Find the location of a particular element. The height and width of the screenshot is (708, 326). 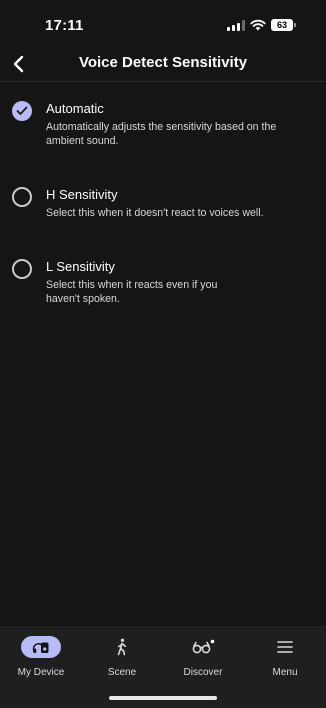

battery-level: 63 is located at coordinates (282, 25).